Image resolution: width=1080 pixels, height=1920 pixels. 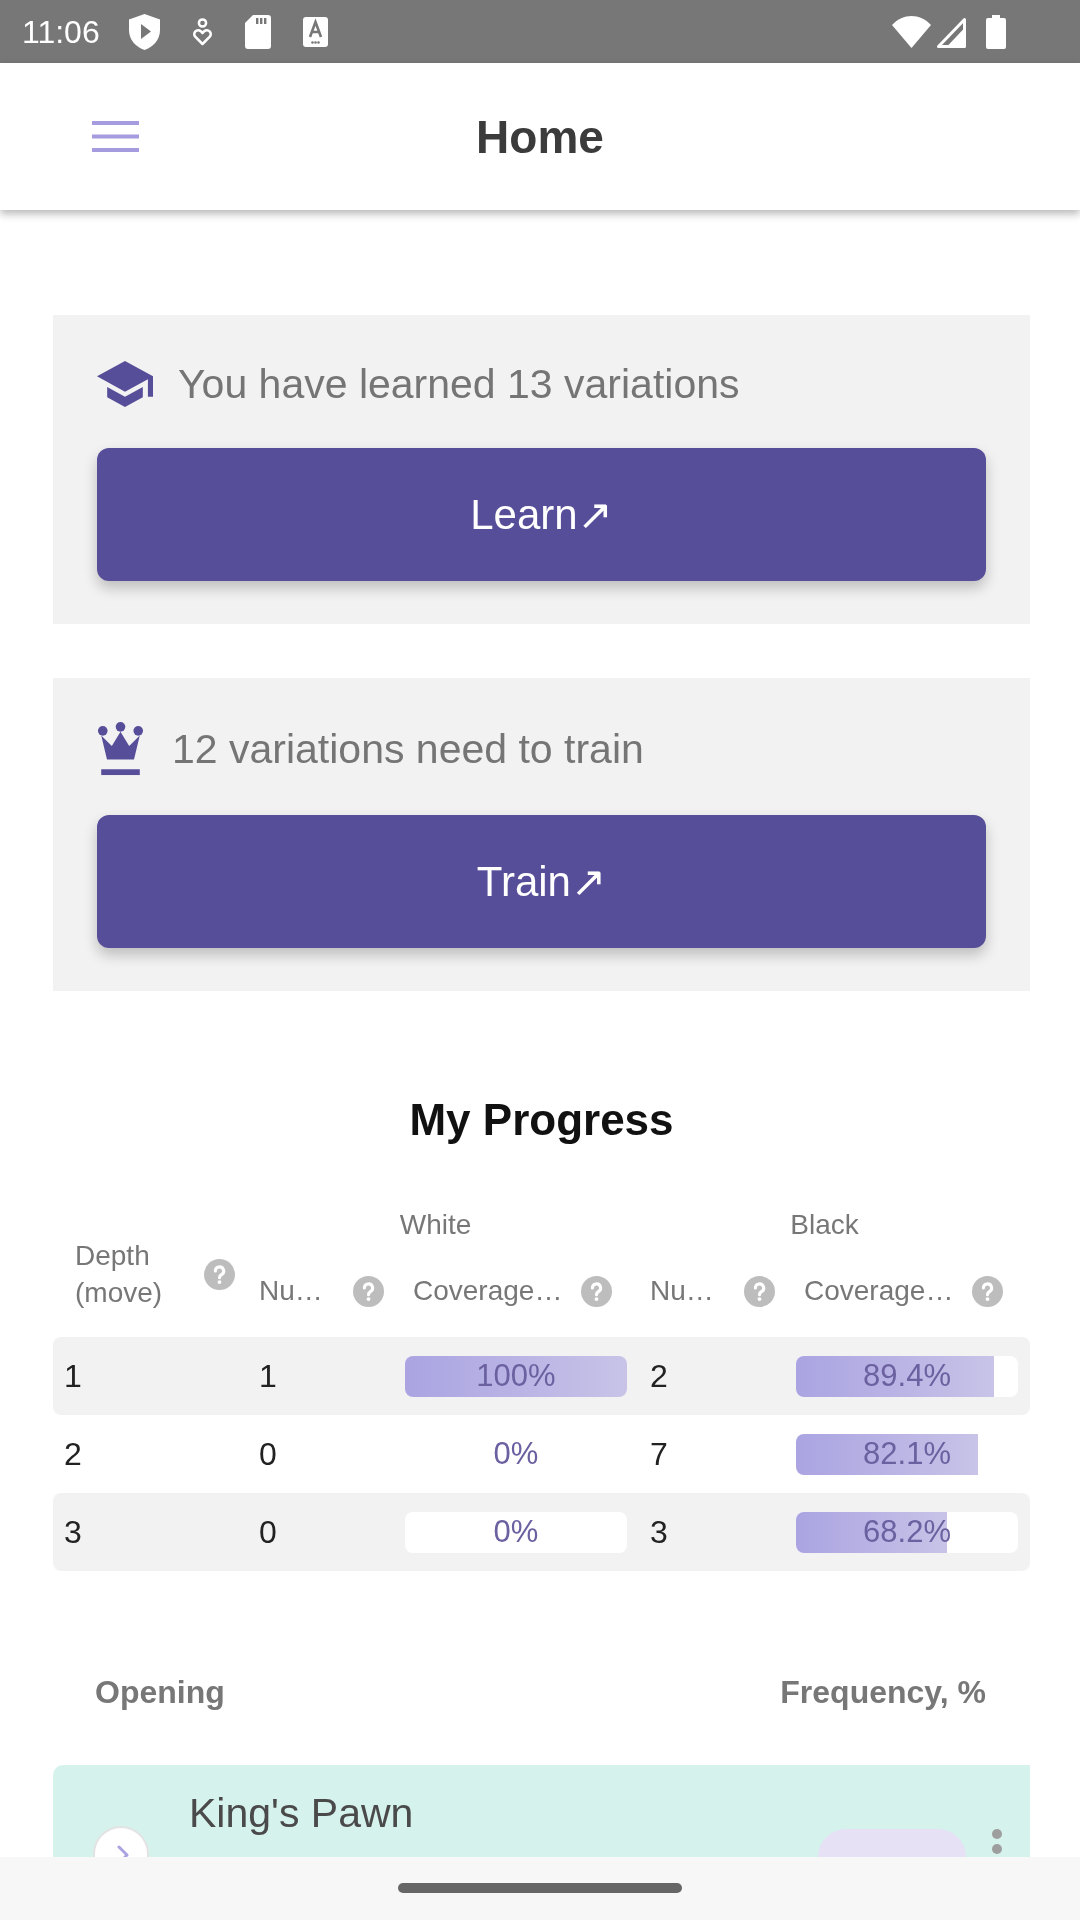 I want to click on signal-icon, so click(x=950, y=31).